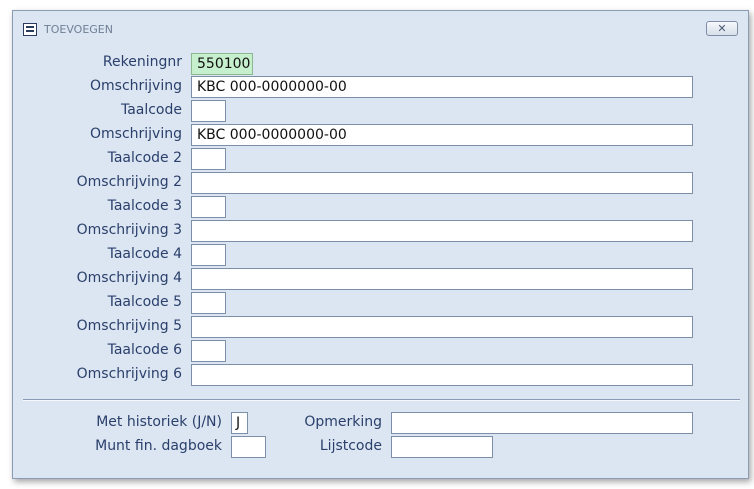 The height and width of the screenshot is (489, 754). What do you see at coordinates (144, 206) in the screenshot?
I see `taalcode3-label: Taalcode 3` at bounding box center [144, 206].